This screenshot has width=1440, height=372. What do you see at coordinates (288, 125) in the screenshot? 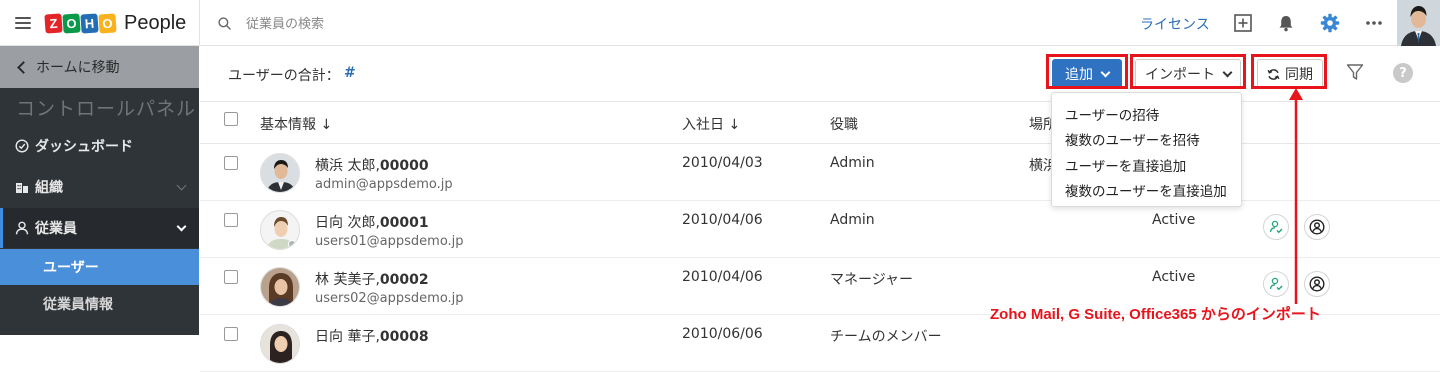
I see `column-header-label: 基本情報` at bounding box center [288, 125].